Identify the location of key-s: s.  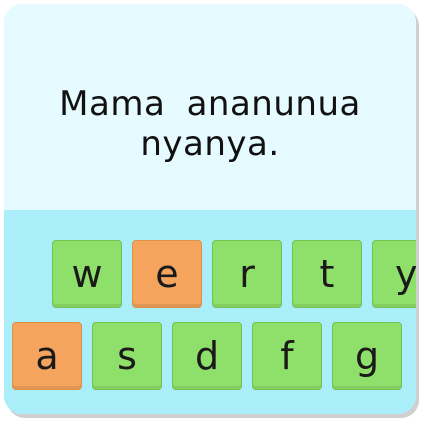
(127, 356).